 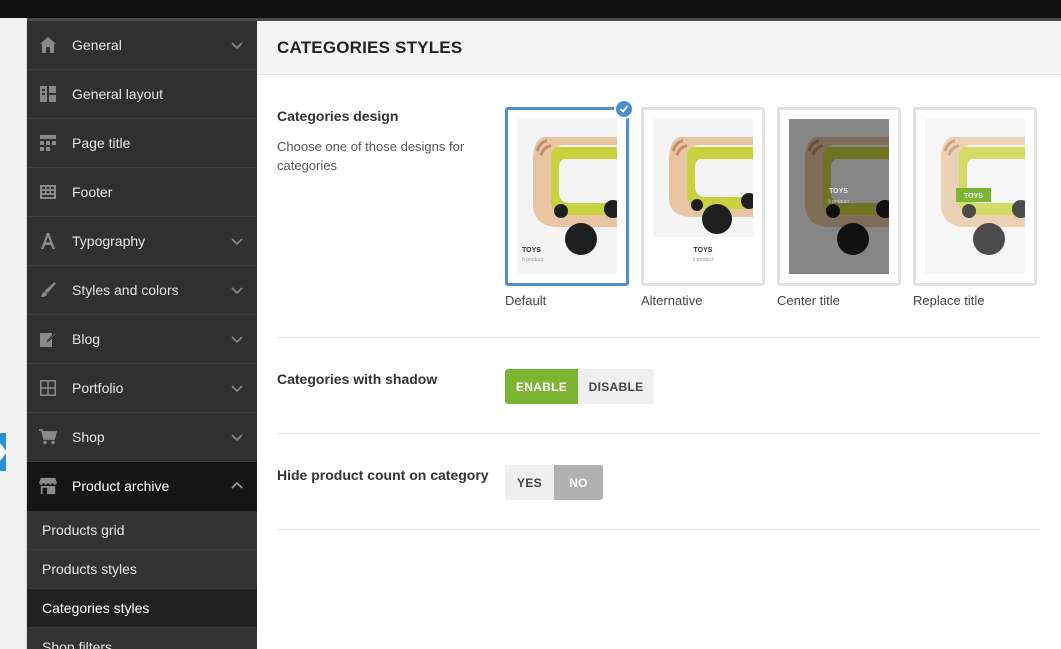 What do you see at coordinates (97, 45) in the screenshot?
I see `sidebar-item-label: General` at bounding box center [97, 45].